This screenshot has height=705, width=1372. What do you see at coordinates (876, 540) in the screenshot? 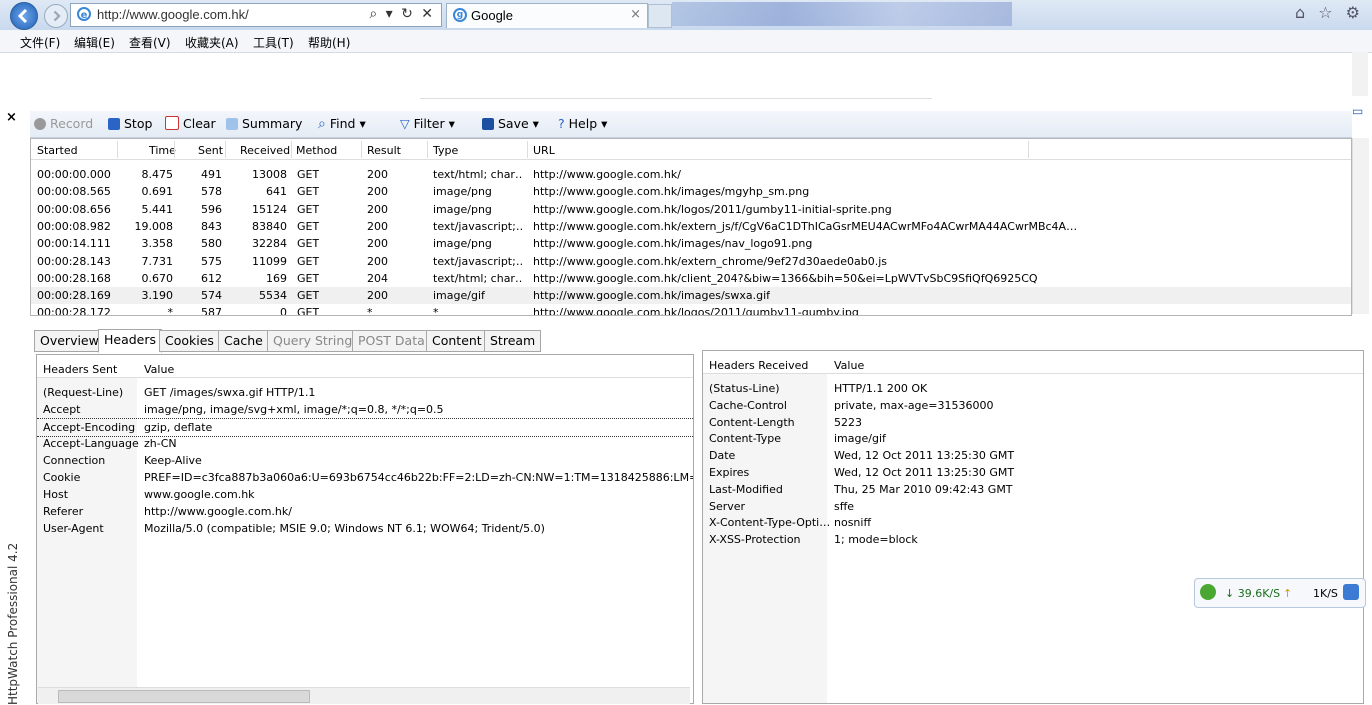
I see `header-value: 1; mode=block` at bounding box center [876, 540].